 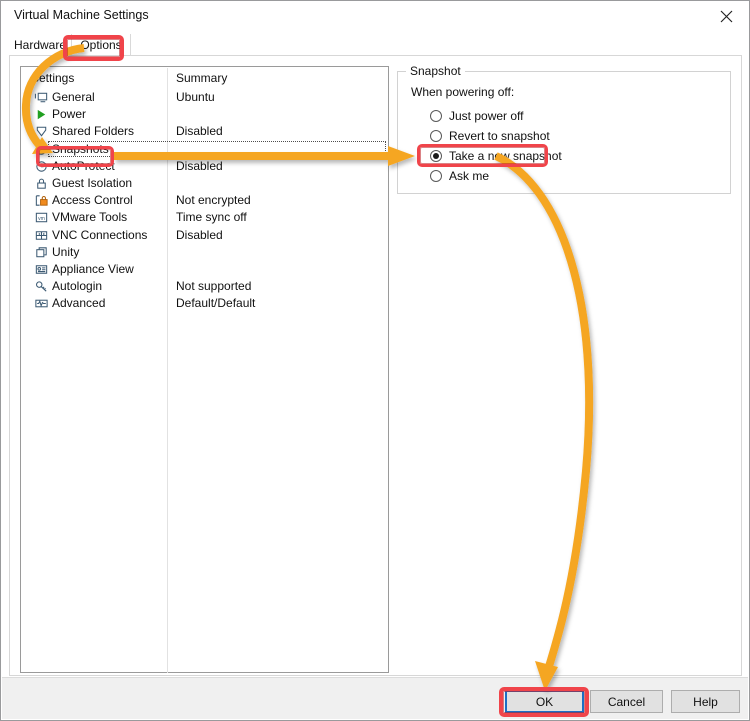 I want to click on radio-option: Just power off, so click(x=476, y=116).